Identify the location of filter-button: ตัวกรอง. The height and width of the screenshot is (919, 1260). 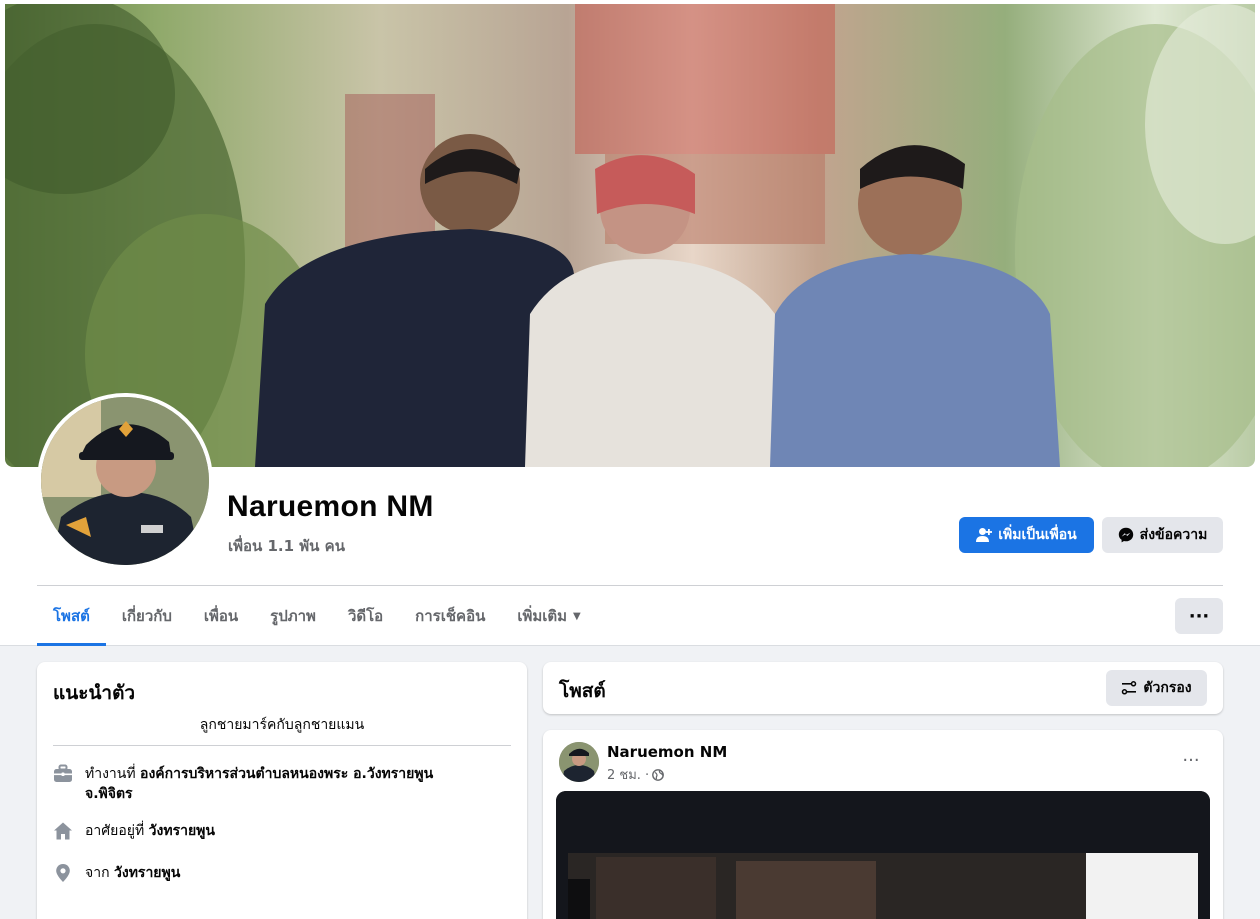
(1156, 688).